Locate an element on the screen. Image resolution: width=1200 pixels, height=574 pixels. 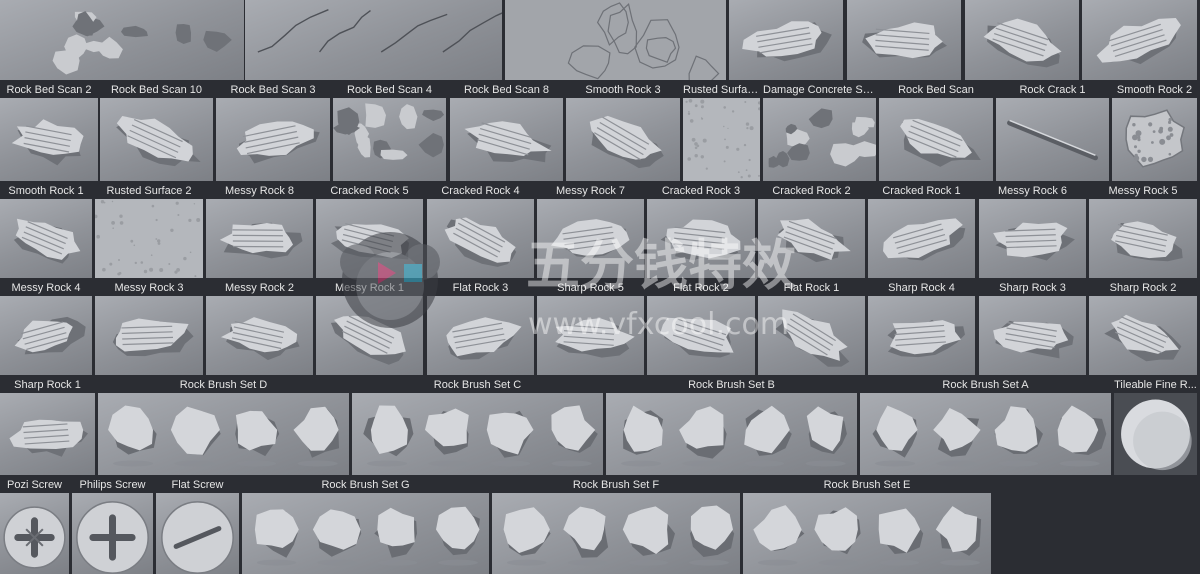
brush-tile-rock-brush-set-c: Rock Brush Set C is located at coordinates (477, 426).